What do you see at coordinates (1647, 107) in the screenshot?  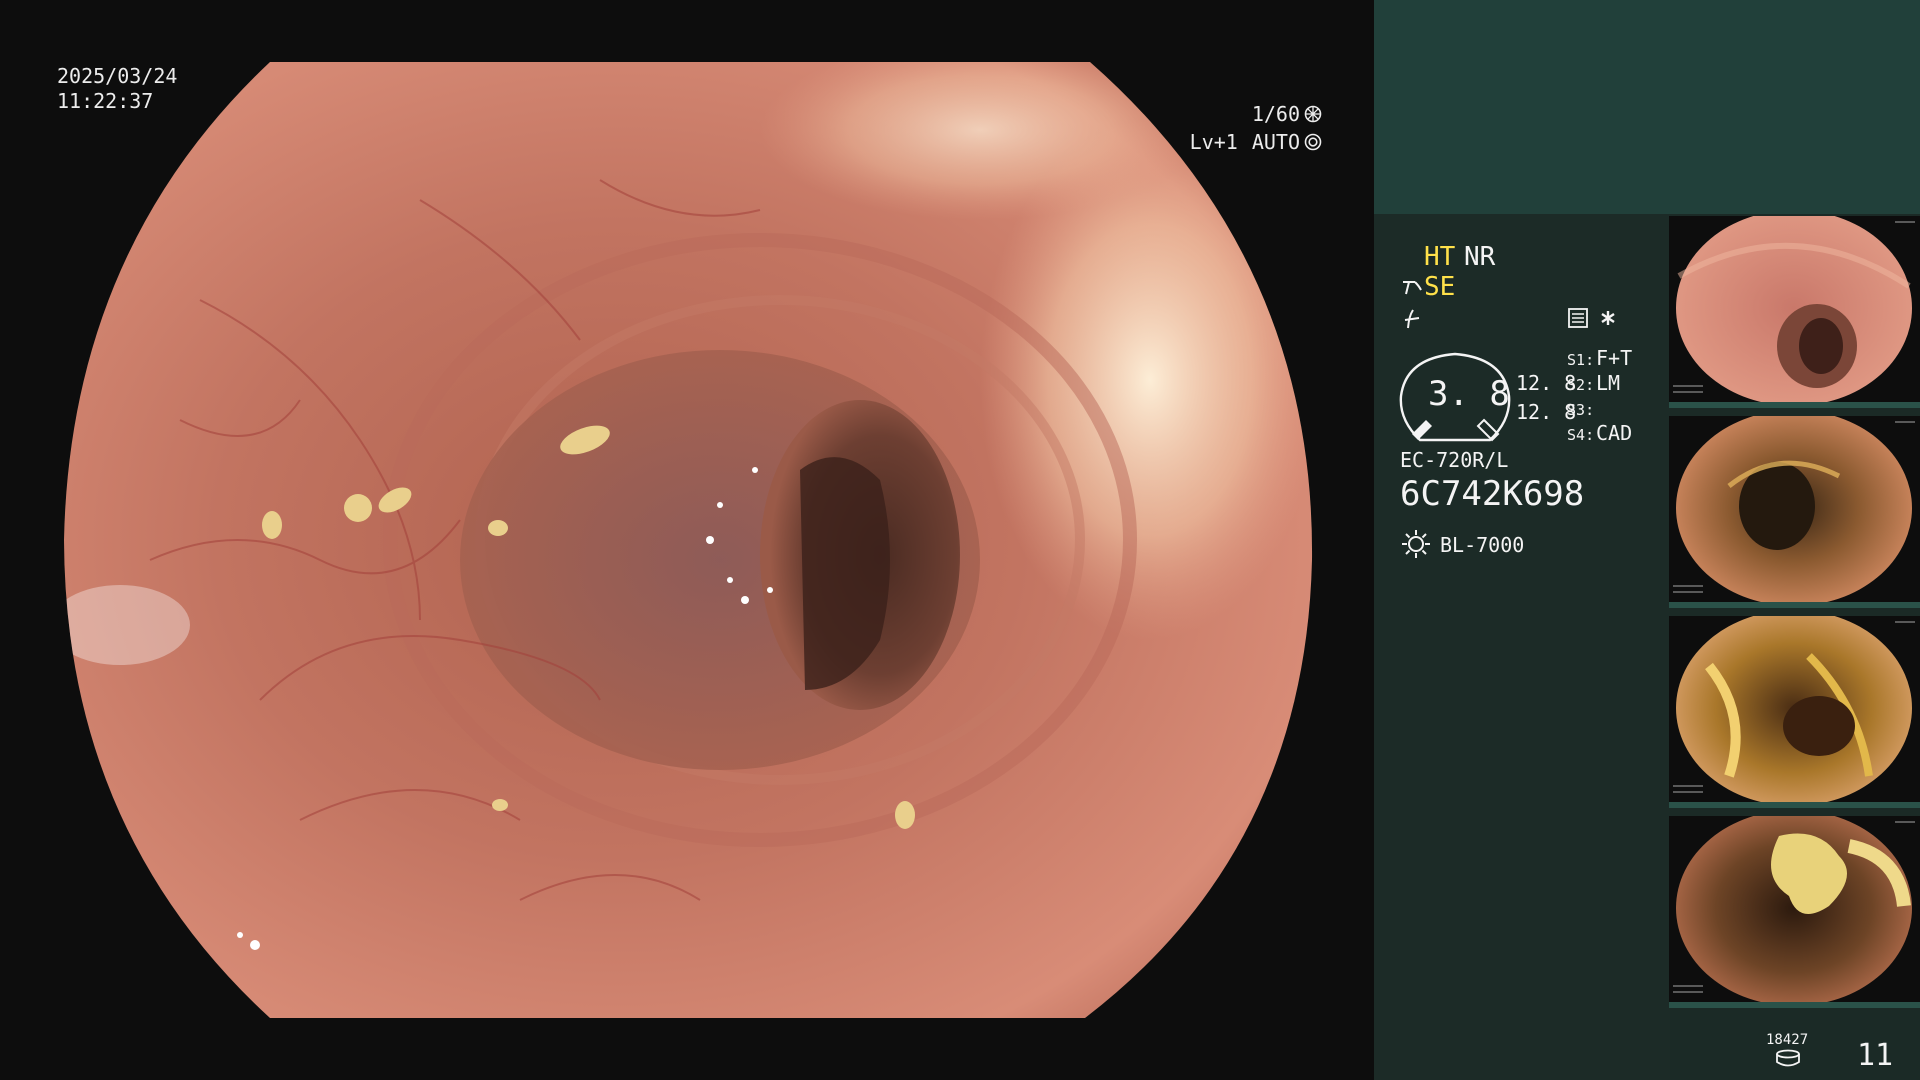 I see `side-panel-header` at bounding box center [1647, 107].